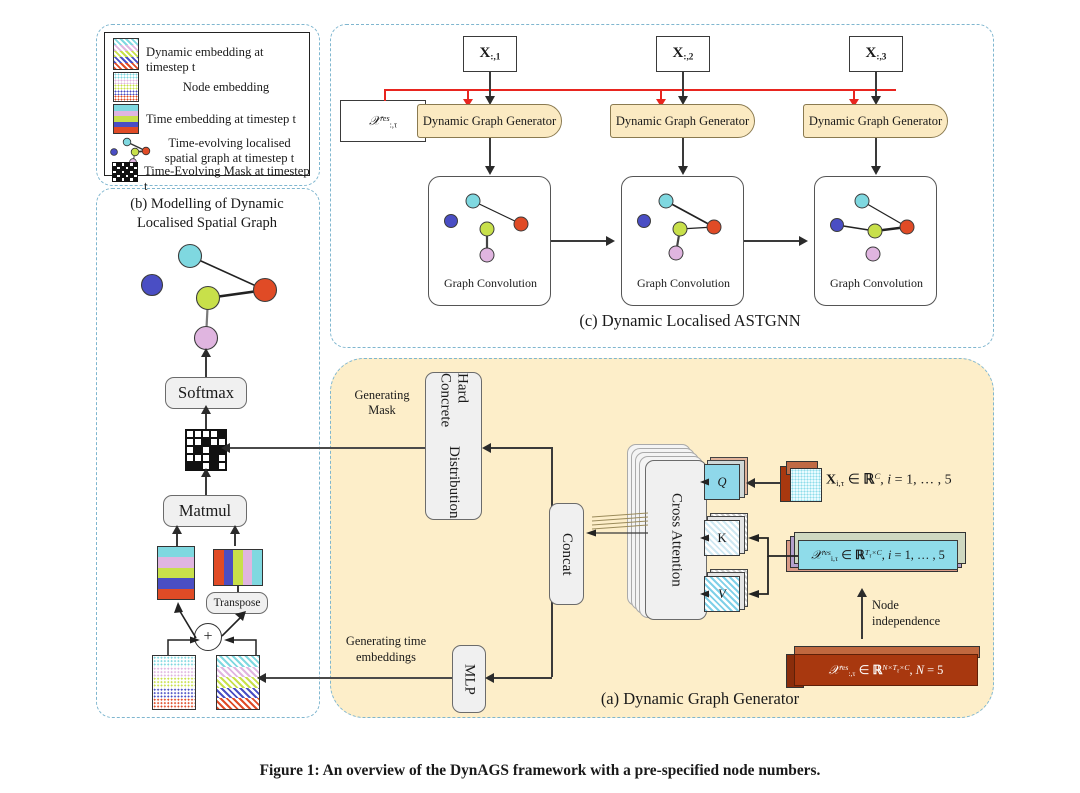 This screenshot has width=1080, height=793. I want to click on concat-to-mlp-arrow, so click(489, 677).